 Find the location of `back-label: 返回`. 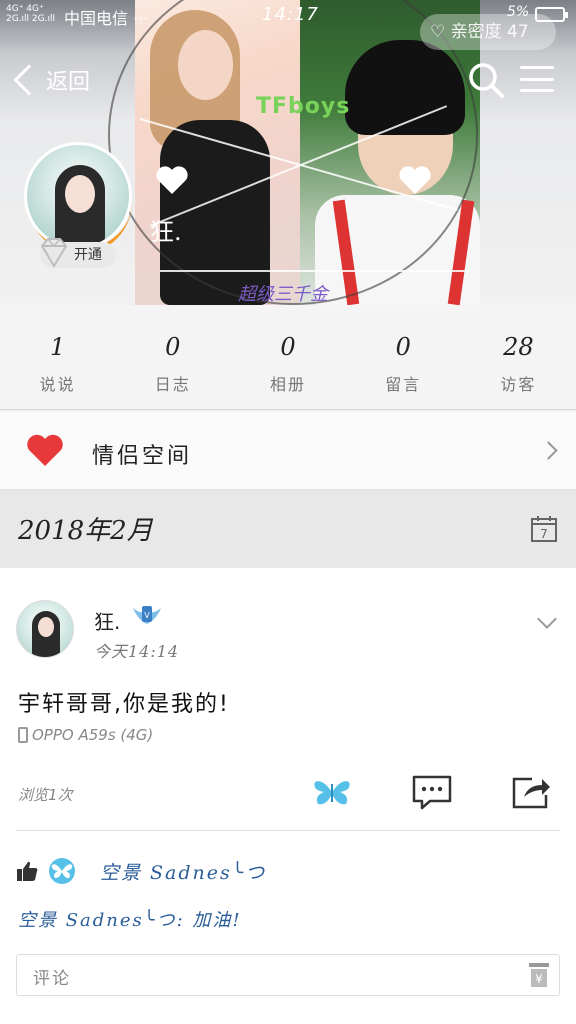

back-label: 返回 is located at coordinates (68, 82).